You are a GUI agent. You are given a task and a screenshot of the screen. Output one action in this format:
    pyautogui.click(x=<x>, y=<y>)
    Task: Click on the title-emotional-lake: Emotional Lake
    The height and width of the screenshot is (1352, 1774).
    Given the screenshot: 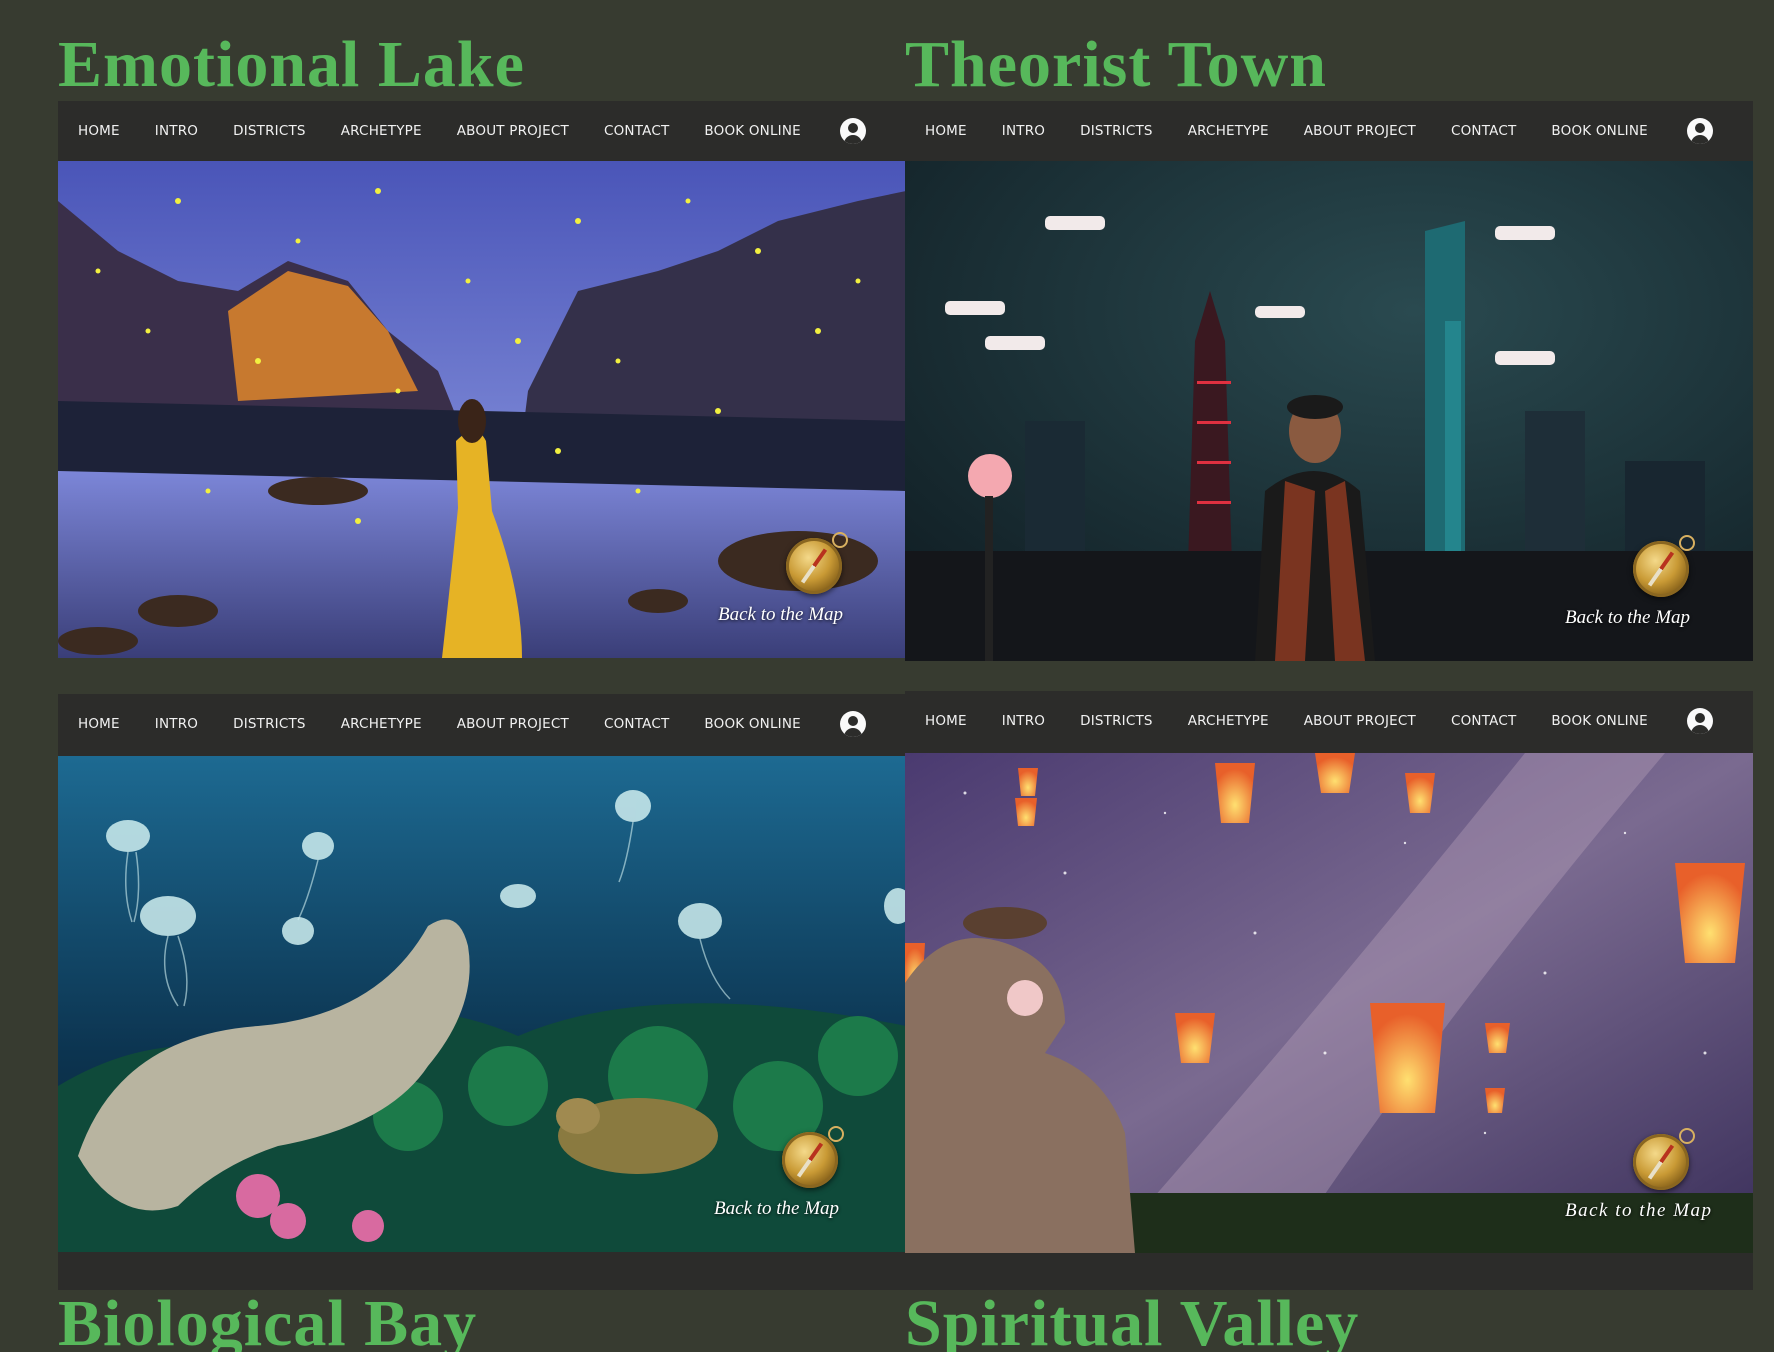 What is the action you would take?
    pyautogui.click(x=291, y=64)
    